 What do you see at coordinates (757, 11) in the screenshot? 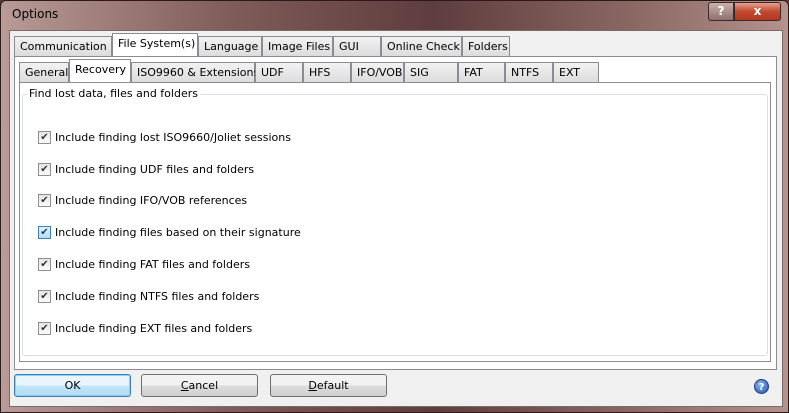
I see `close-button: x` at bounding box center [757, 11].